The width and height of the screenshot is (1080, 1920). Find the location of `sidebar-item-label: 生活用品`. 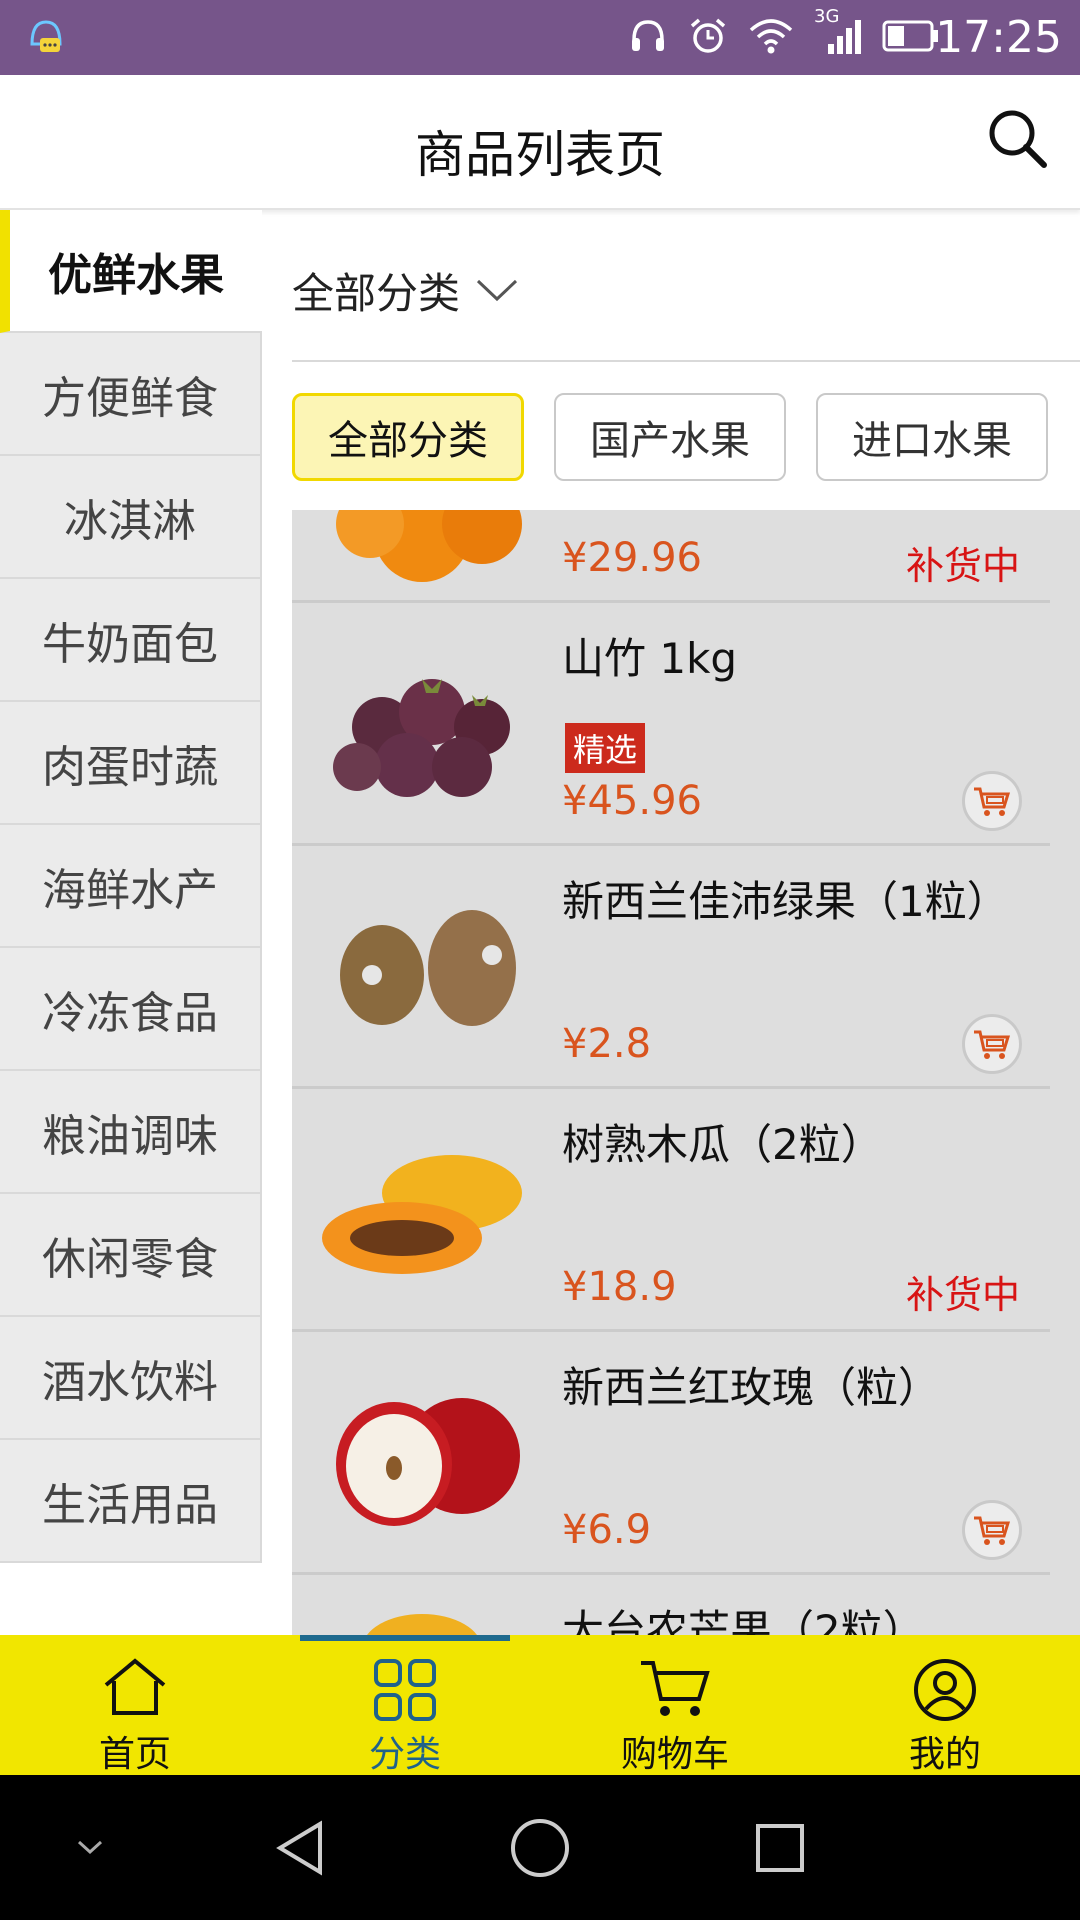

sidebar-item-label: 生活用品 is located at coordinates (130, 1505).